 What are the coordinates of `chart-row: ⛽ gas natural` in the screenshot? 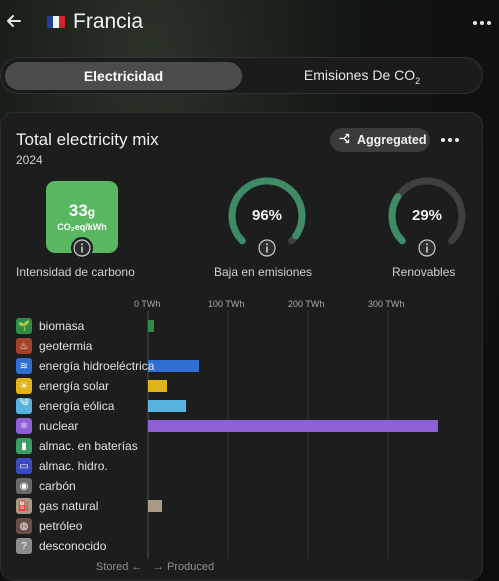 It's located at (57, 506).